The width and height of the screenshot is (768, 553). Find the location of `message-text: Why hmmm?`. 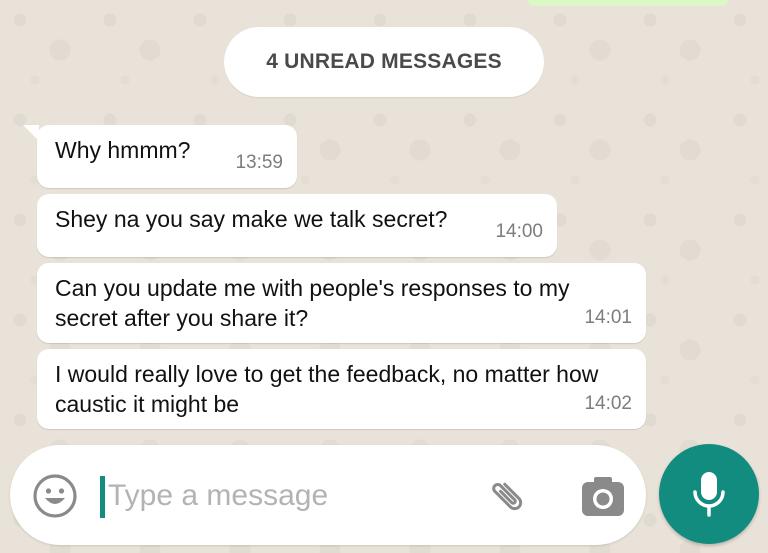

message-text: Why hmmm? is located at coordinates (123, 150).